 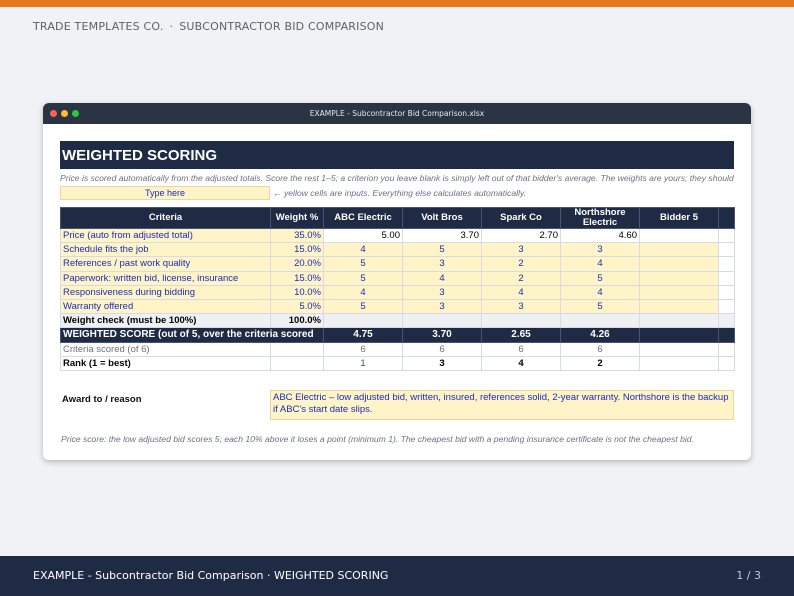 I want to click on criteria-row: Schedule fits the job 15.0% 4 5 3 3, so click(x=397, y=250).